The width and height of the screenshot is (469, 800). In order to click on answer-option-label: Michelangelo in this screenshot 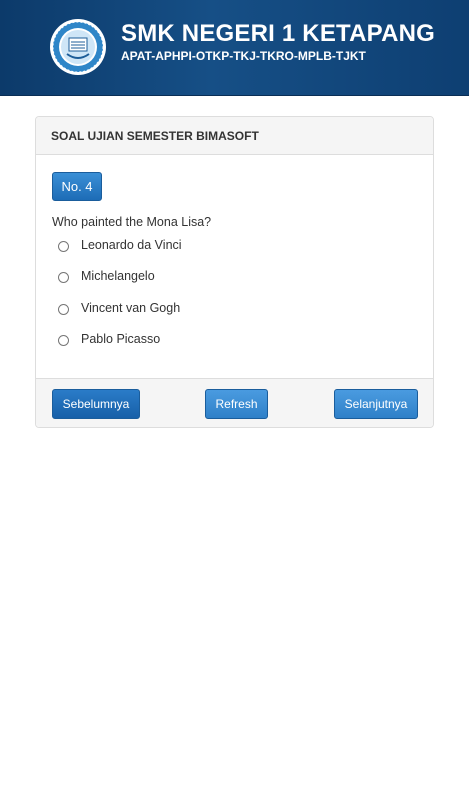, I will do `click(118, 276)`.